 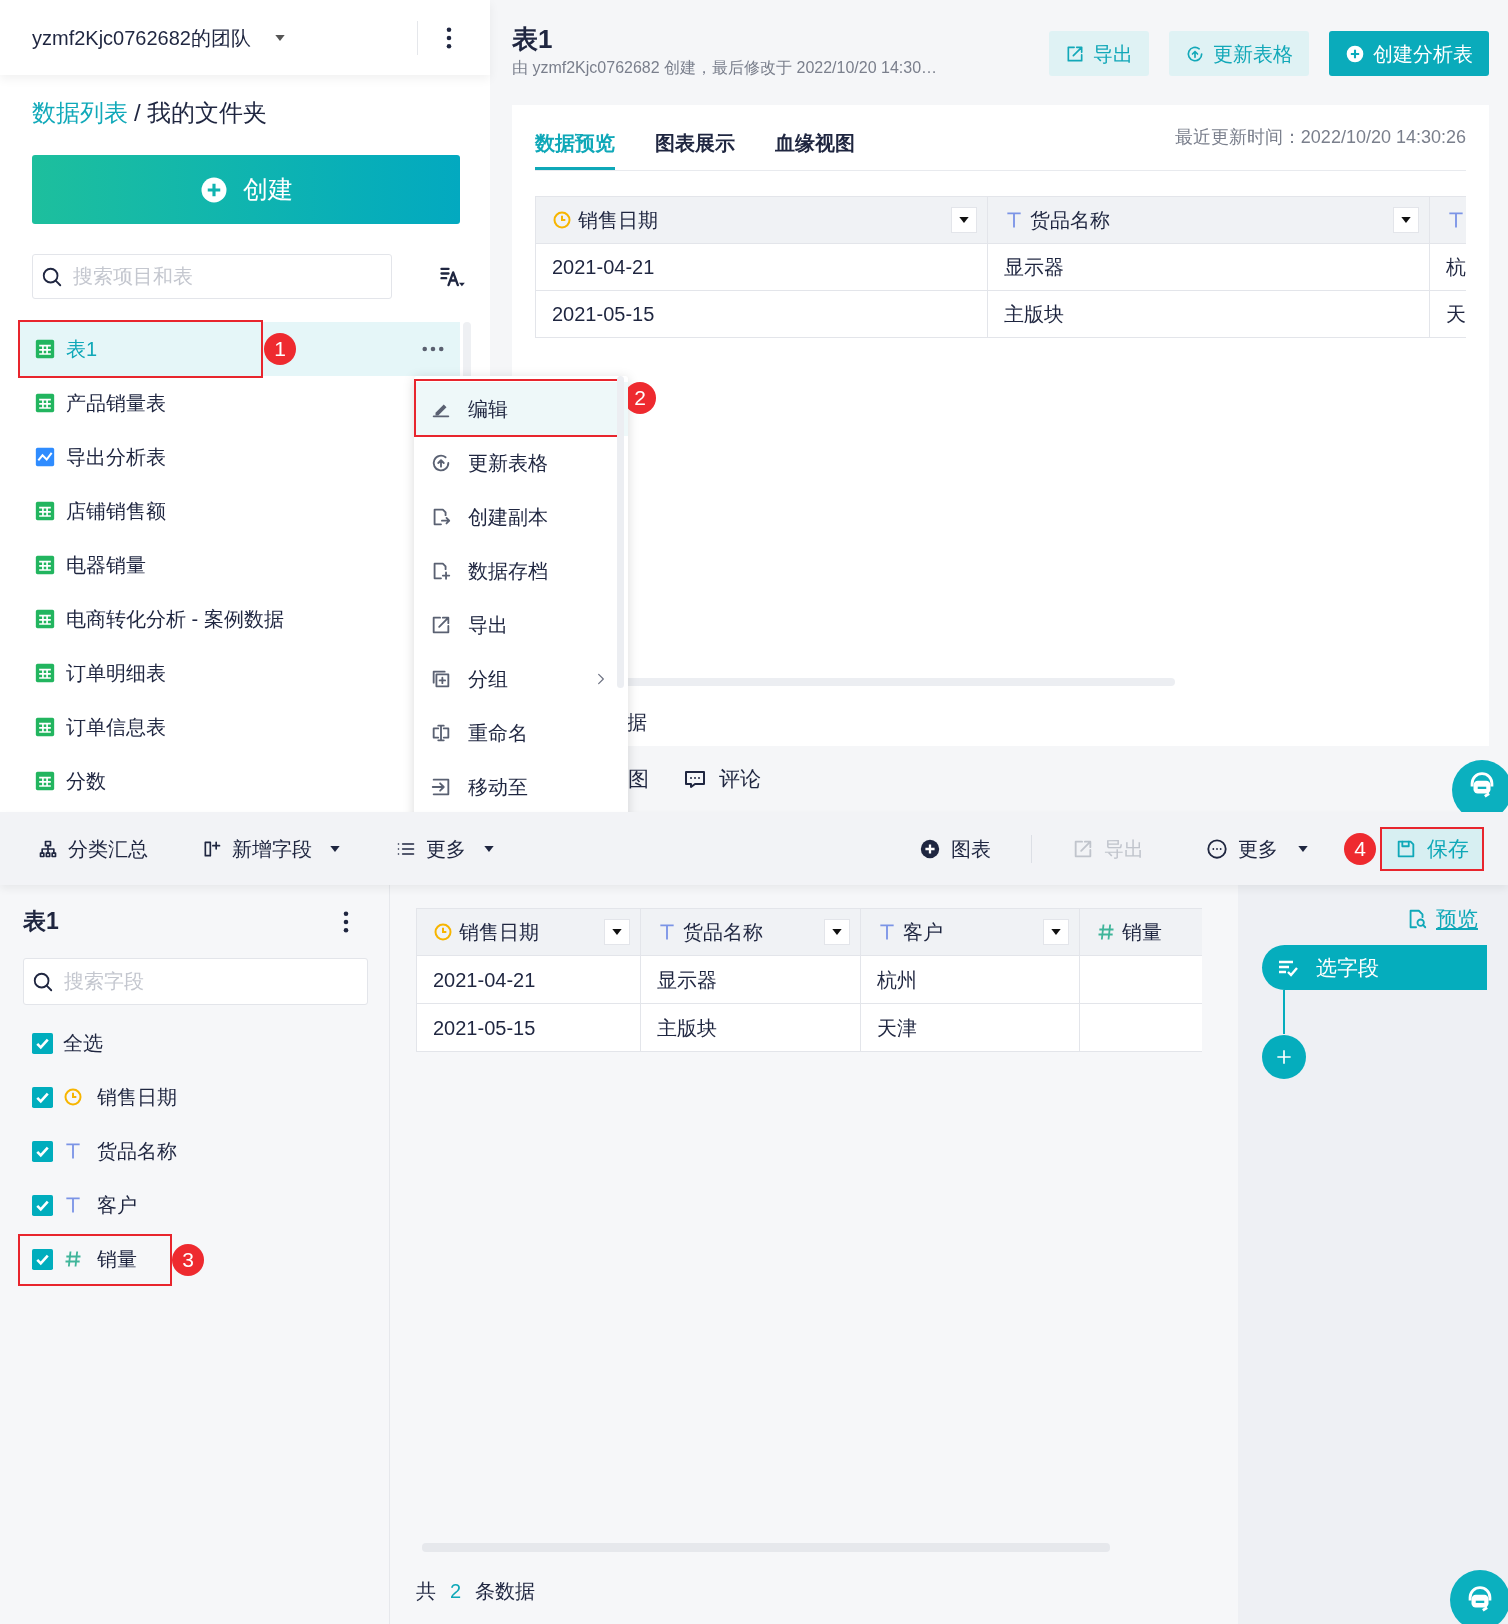 I want to click on field-label: 销售日期, so click(x=137, y=1097).